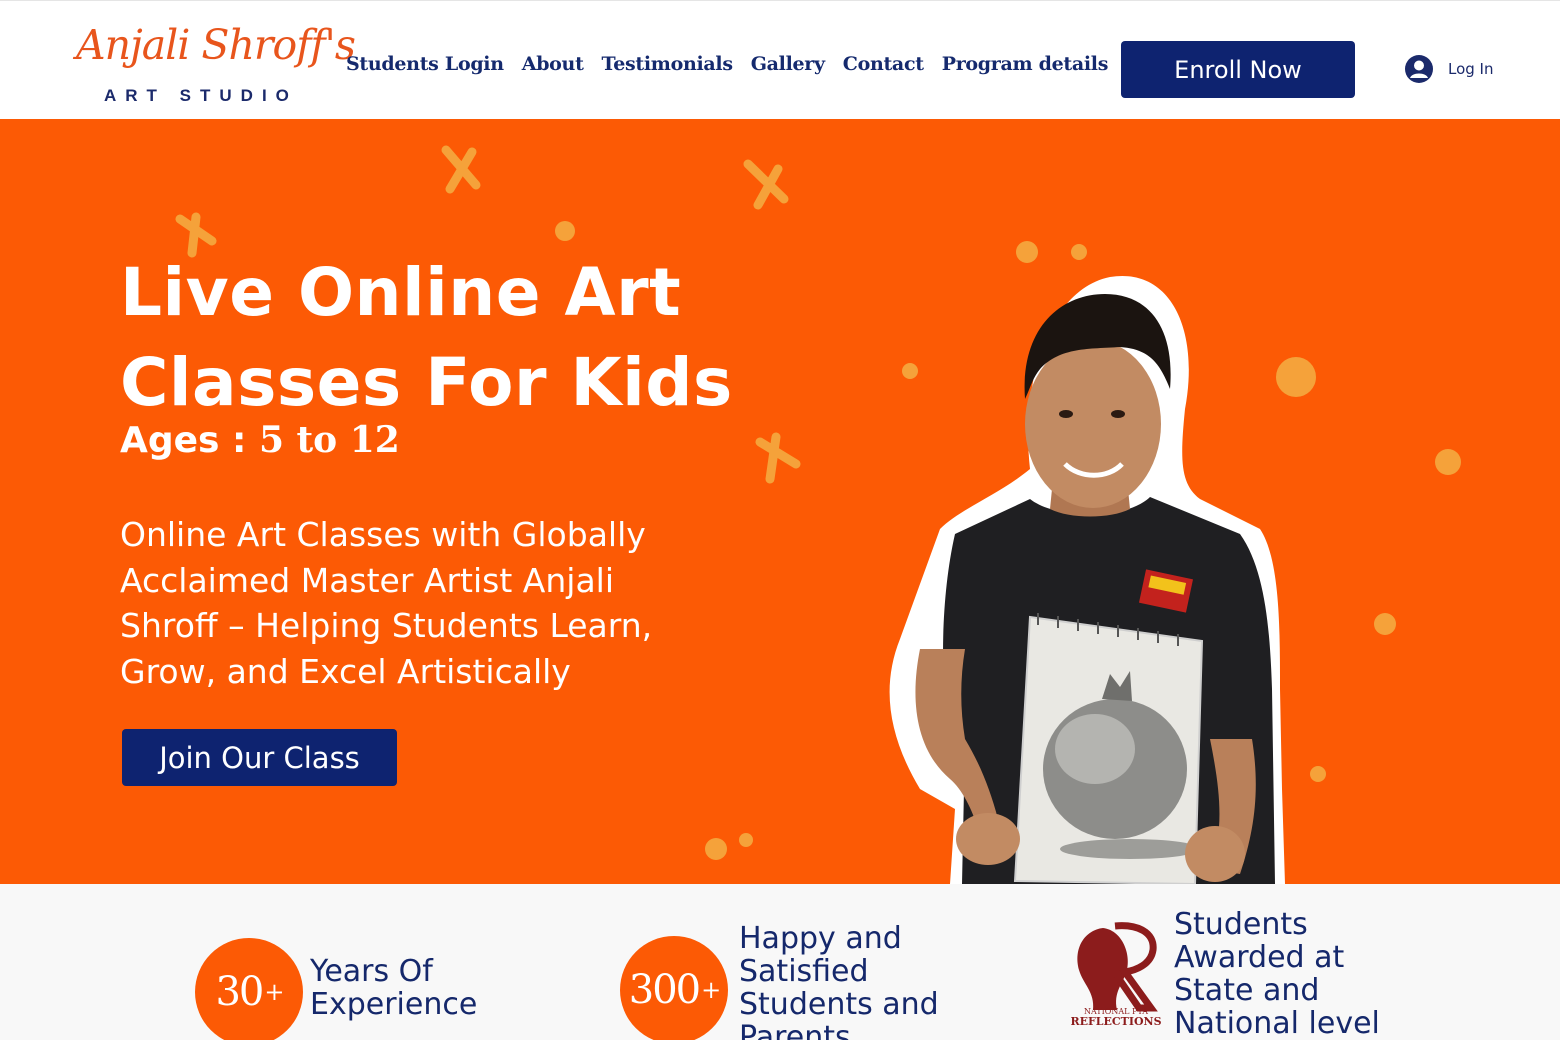 The width and height of the screenshot is (1560, 1040). I want to click on logo-script-text: Anjali Shroff's, so click(216, 45).